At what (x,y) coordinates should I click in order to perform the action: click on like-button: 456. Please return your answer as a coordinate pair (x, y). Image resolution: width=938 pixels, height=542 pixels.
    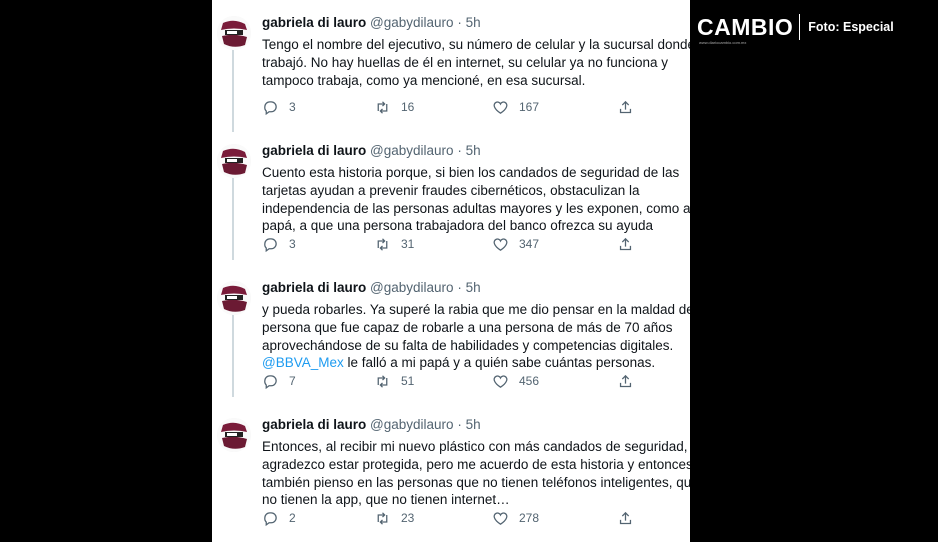
    Looking at the image, I should click on (515, 381).